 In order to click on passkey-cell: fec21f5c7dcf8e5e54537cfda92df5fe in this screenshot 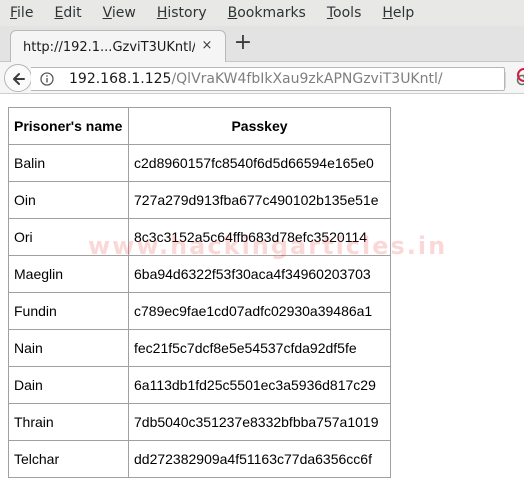, I will do `click(259, 348)`.